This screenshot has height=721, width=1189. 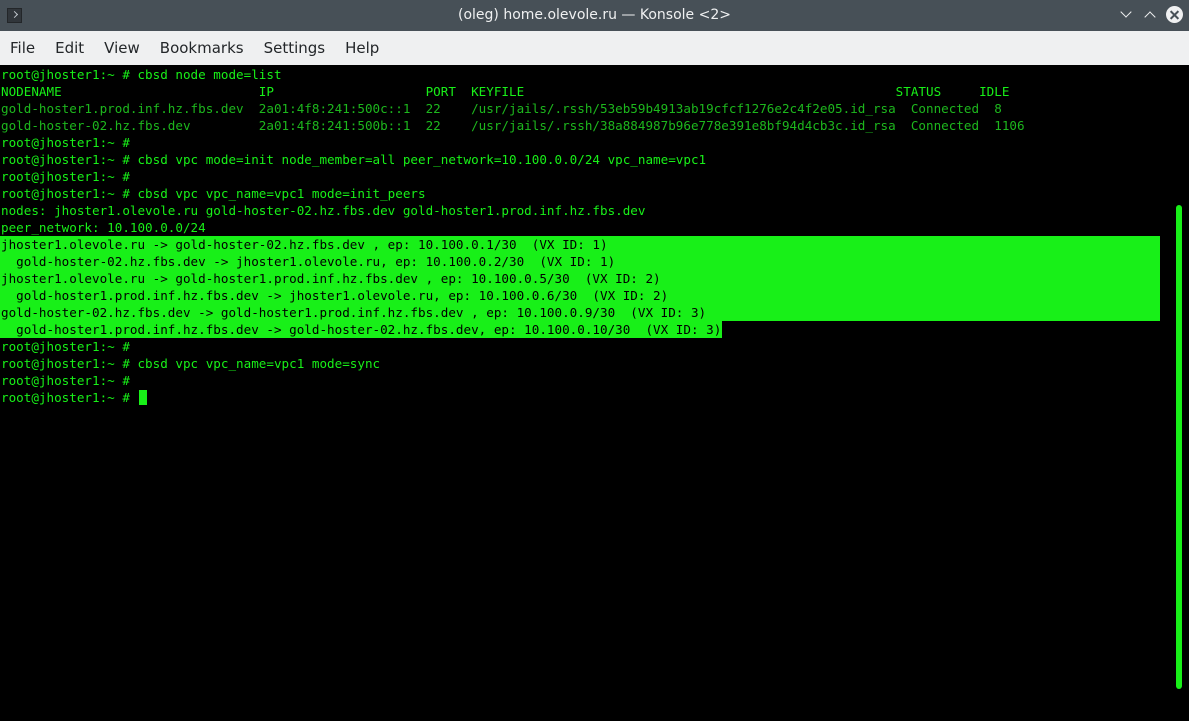 I want to click on menu-view: View, so click(x=122, y=48).